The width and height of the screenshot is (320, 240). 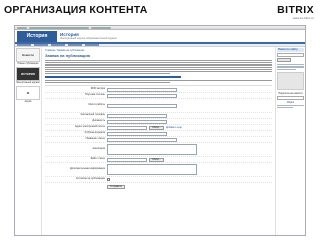 What do you see at coordinates (37, 36) in the screenshot?
I see `site-logo: История` at bounding box center [37, 36].